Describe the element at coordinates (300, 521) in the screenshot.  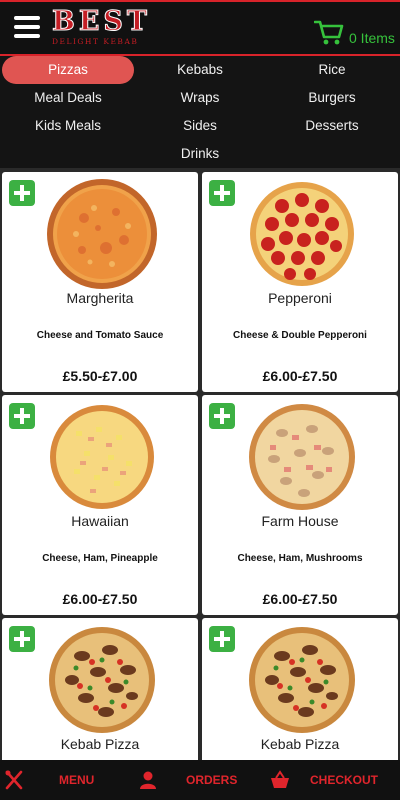
I see `product-name: Farm House` at that location.